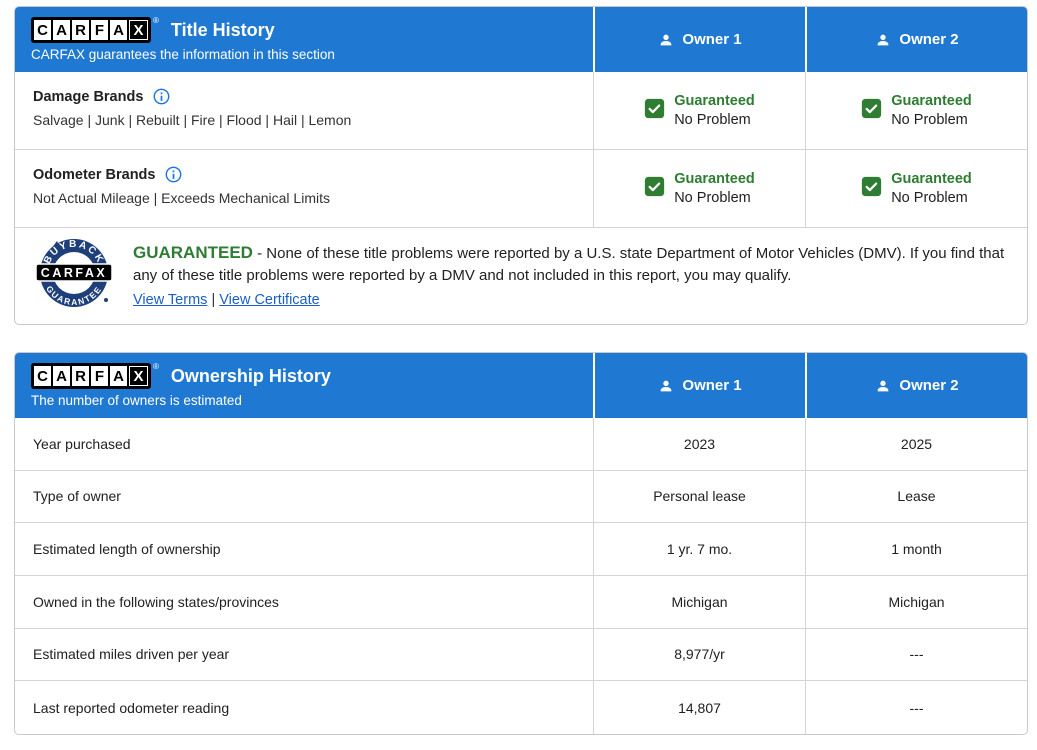 This screenshot has width=1037, height=750. What do you see at coordinates (127, 549) in the screenshot?
I see `row-label: Estimated length of ownership` at bounding box center [127, 549].